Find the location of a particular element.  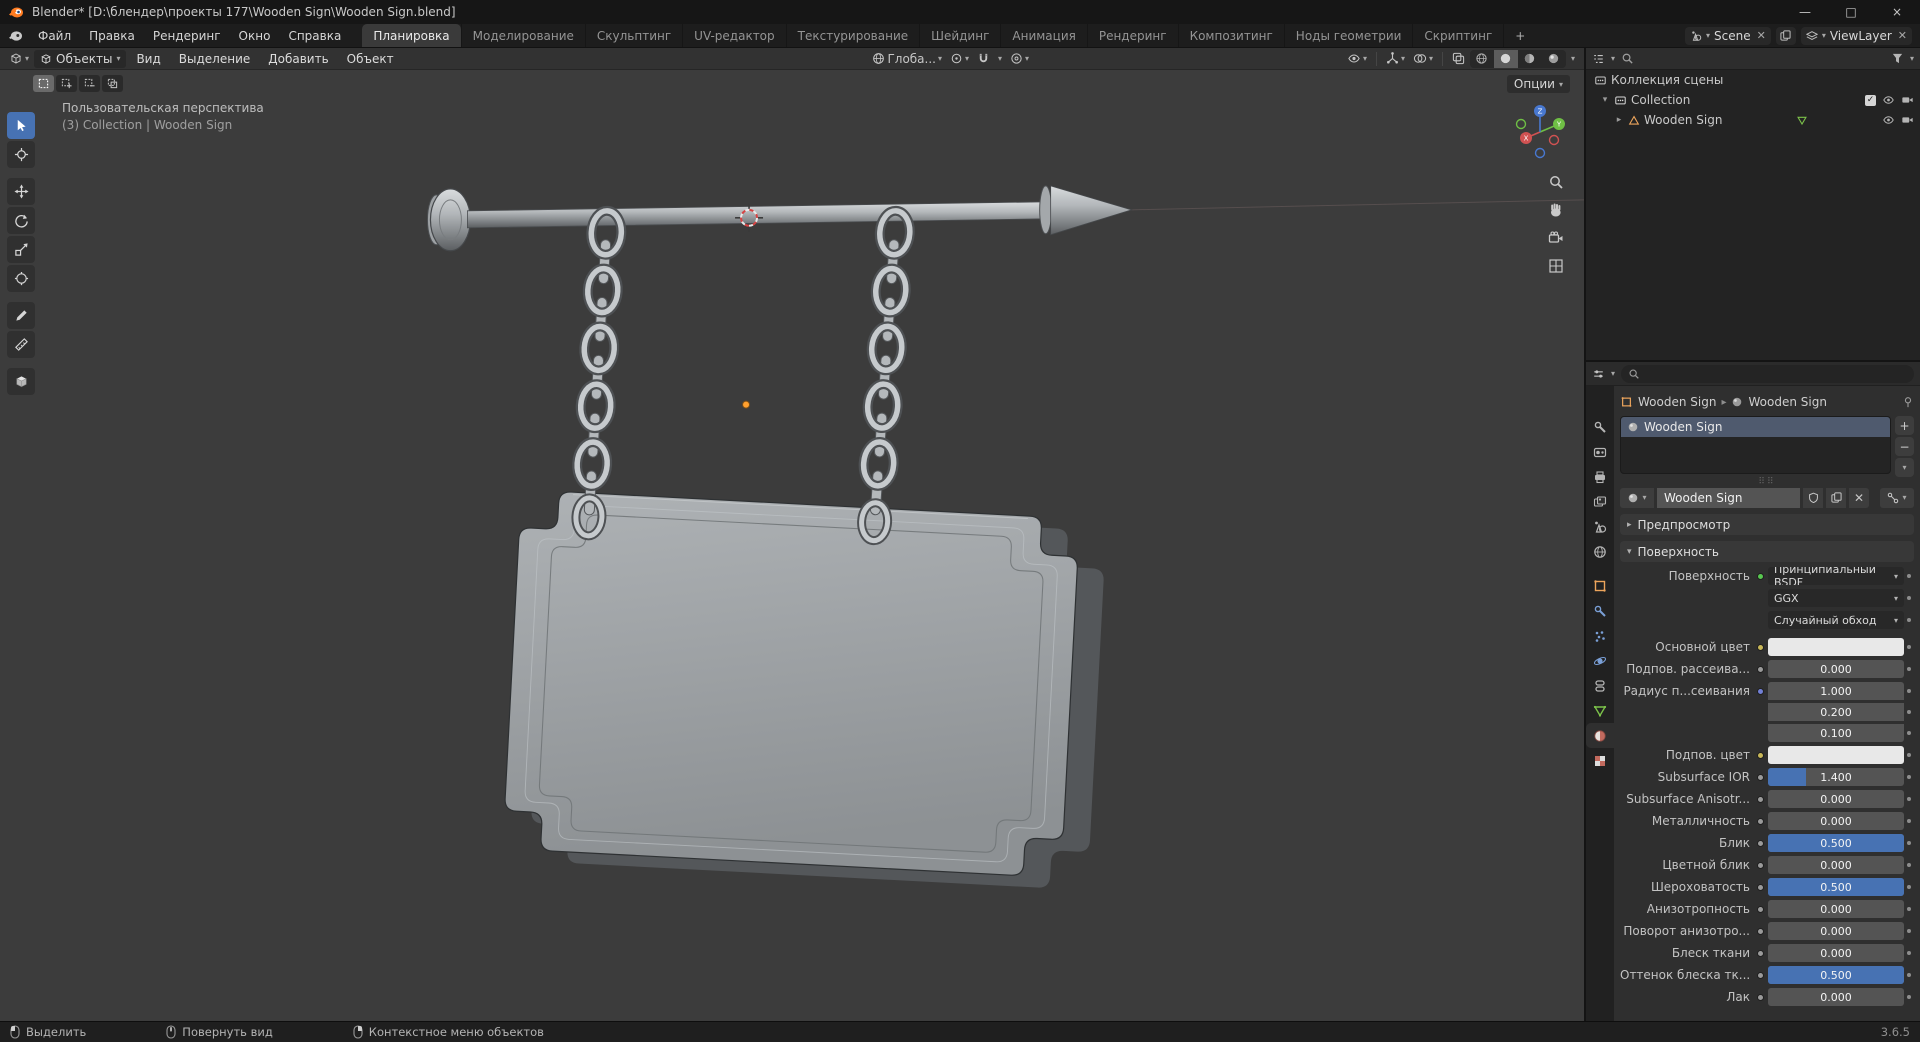

xray-toggle is located at coordinates (1458, 59).